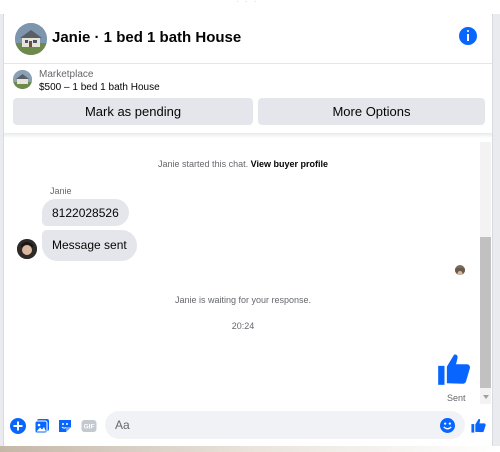  Describe the element at coordinates (485, 312) in the screenshot. I see `scrollbar-thumb` at that location.